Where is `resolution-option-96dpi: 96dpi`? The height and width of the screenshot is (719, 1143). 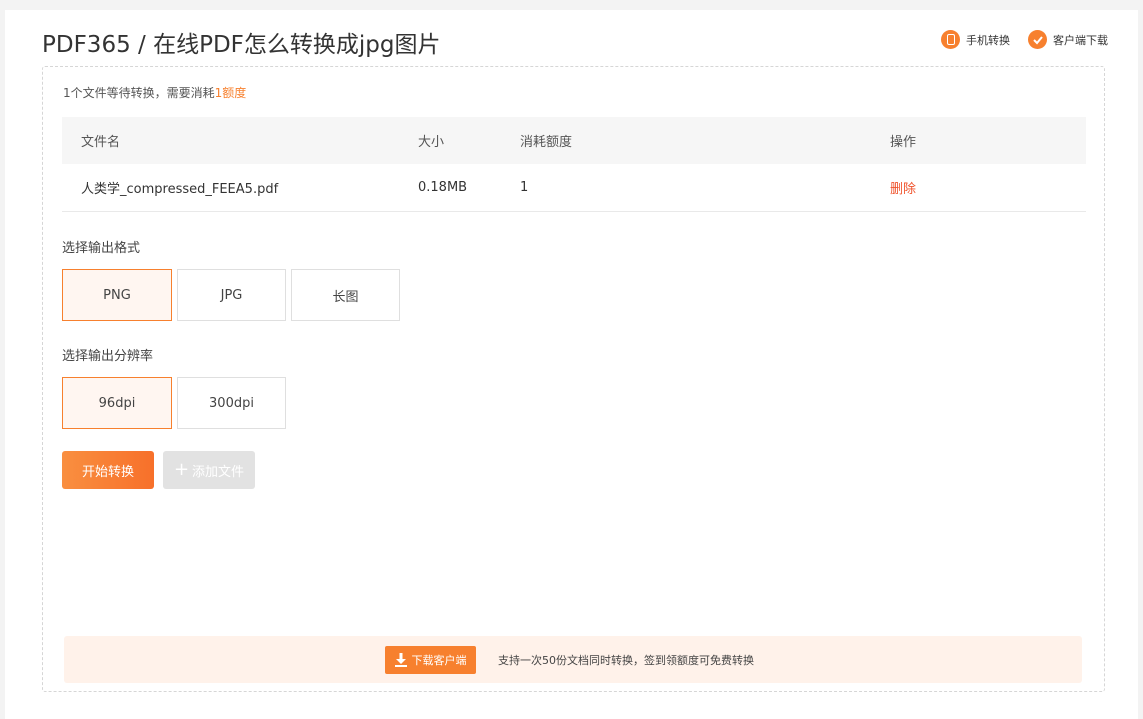
resolution-option-96dpi: 96dpi is located at coordinates (117, 403).